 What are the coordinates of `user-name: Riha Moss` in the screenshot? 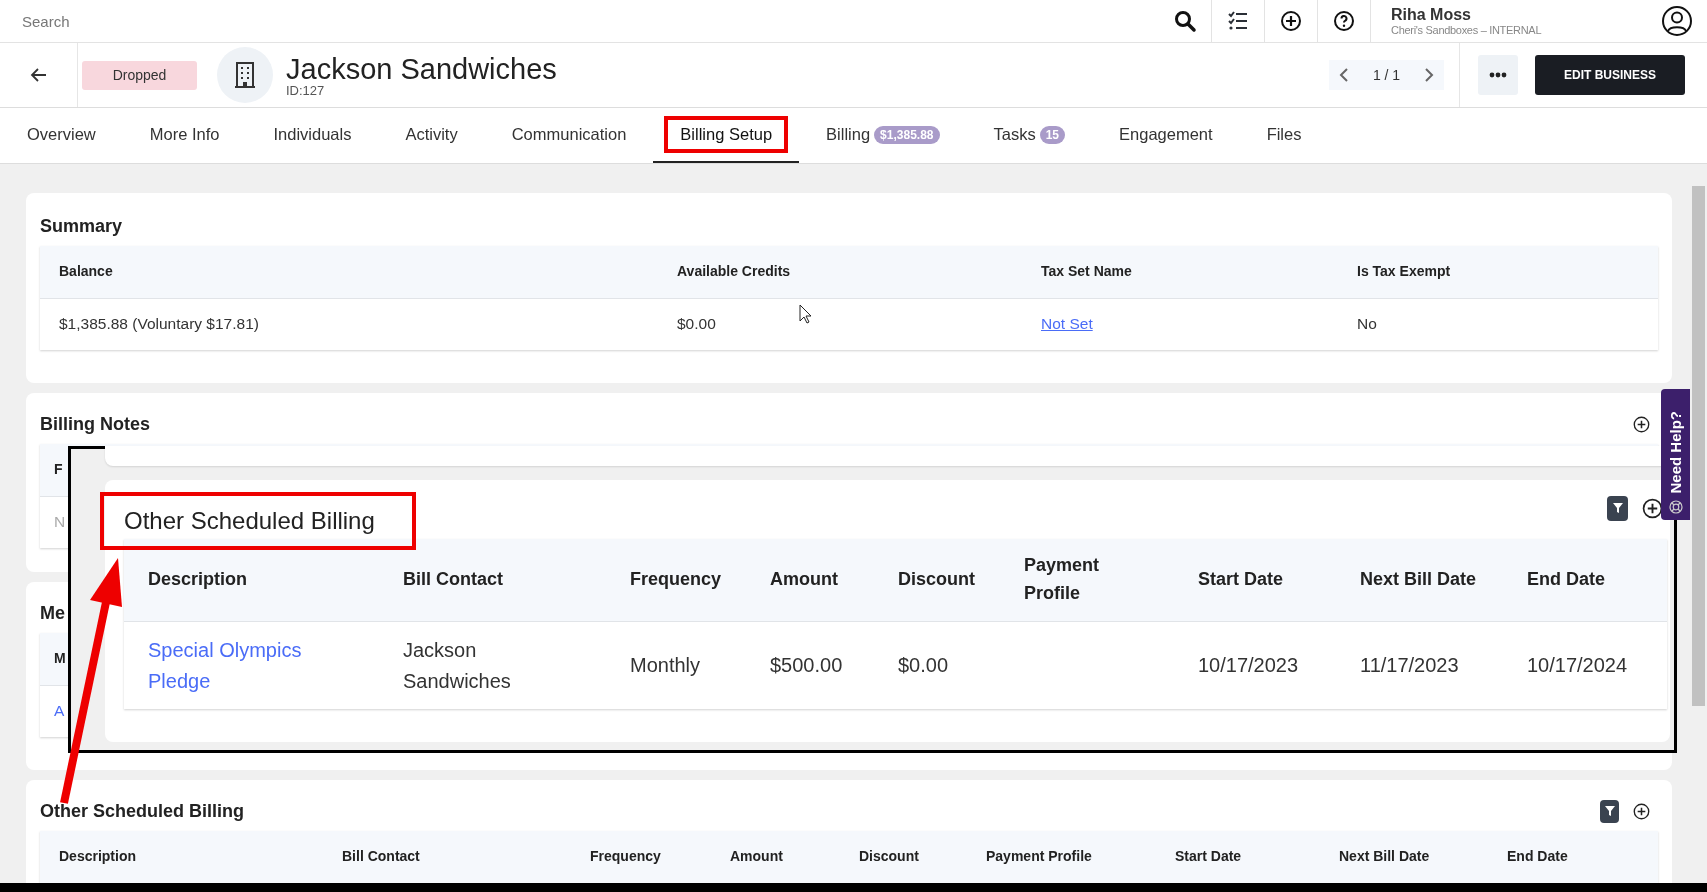 It's located at (1431, 15).